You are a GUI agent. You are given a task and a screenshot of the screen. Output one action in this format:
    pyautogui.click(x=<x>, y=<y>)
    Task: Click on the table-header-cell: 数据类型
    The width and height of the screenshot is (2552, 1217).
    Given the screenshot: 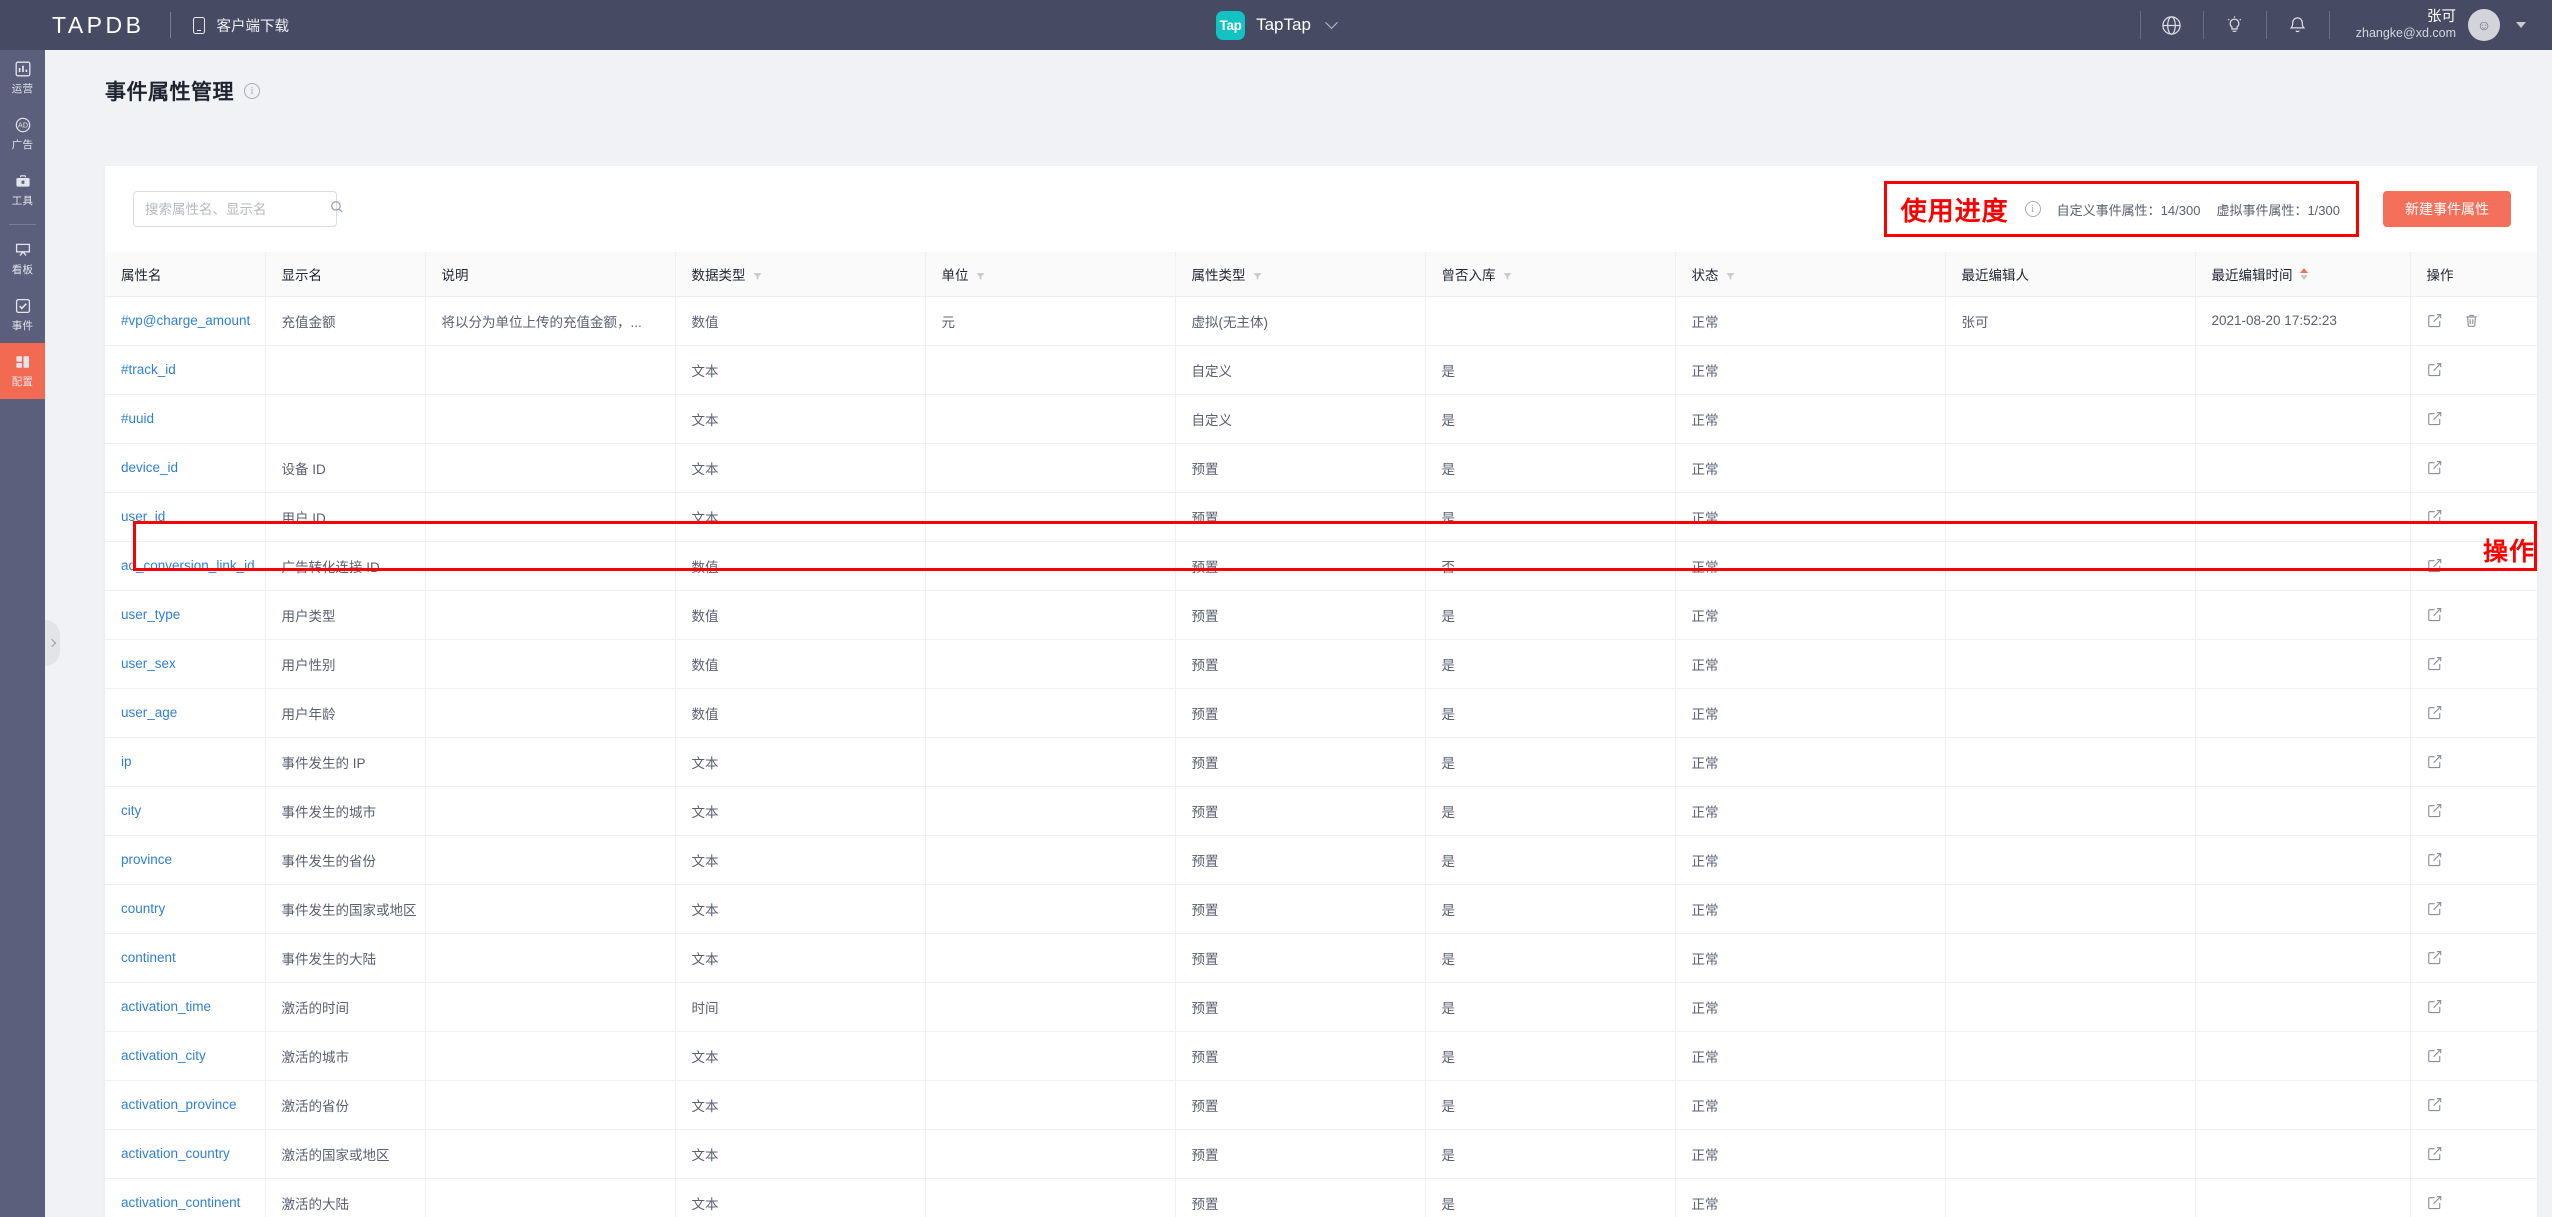 What is the action you would take?
    pyautogui.click(x=799, y=274)
    